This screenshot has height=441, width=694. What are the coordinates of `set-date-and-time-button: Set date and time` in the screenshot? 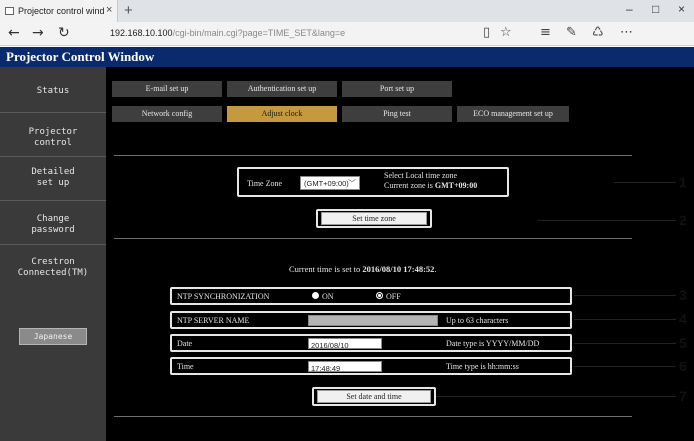 It's located at (374, 396).